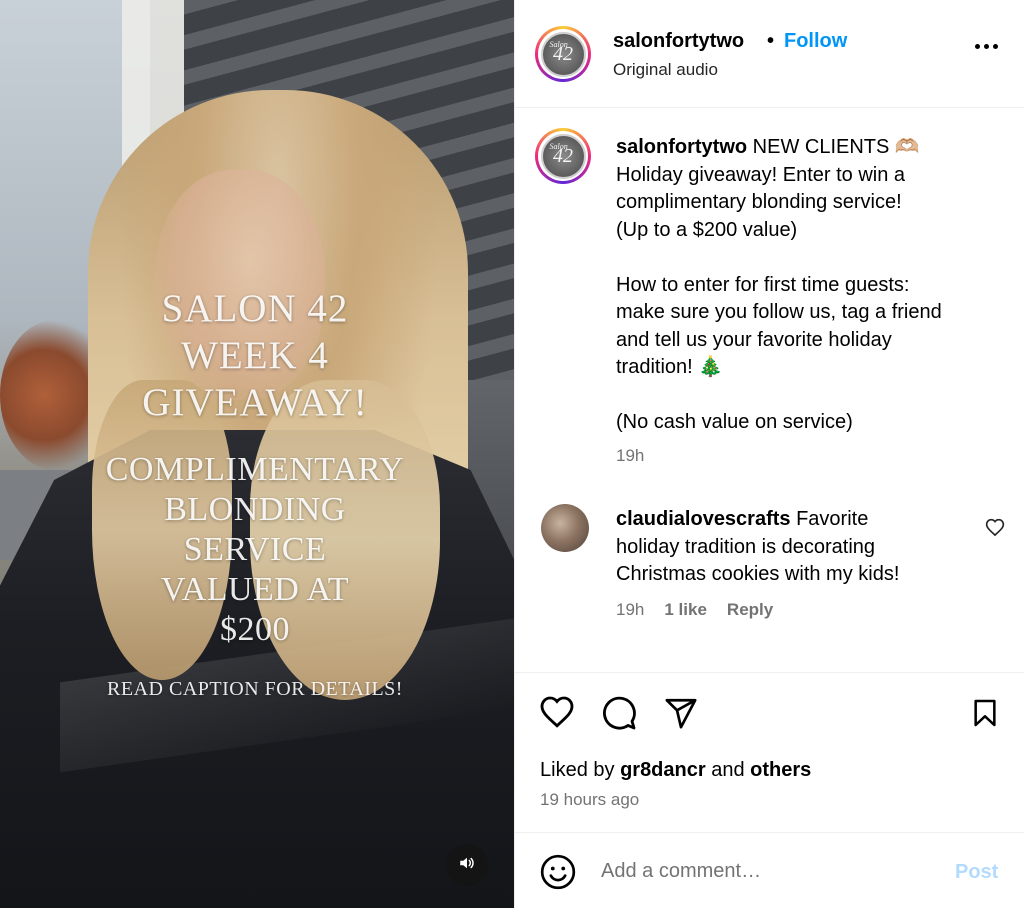 Image resolution: width=1024 pixels, height=908 pixels. I want to click on caption-author-avatar: Salon 42, so click(563, 156).